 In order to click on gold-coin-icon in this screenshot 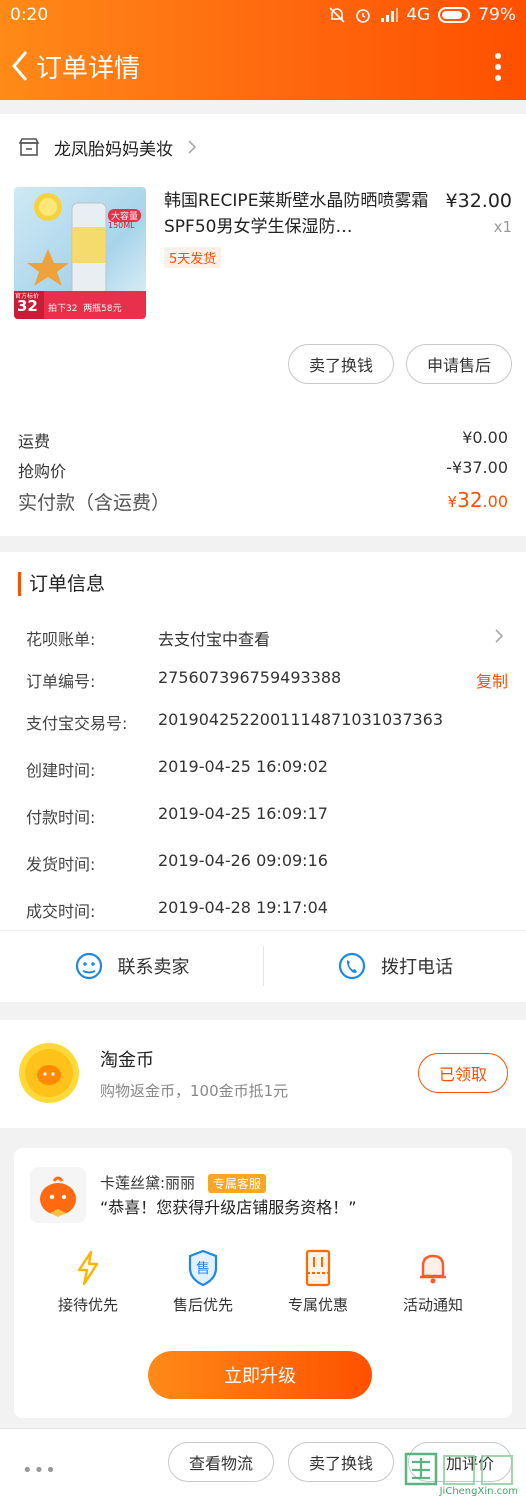, I will do `click(49, 1073)`.